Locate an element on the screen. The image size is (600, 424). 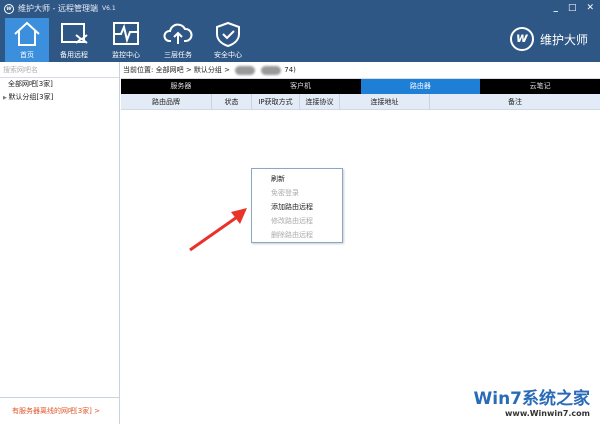
menu-item-add-router-remote: 添加路由远程 is located at coordinates (297, 207).